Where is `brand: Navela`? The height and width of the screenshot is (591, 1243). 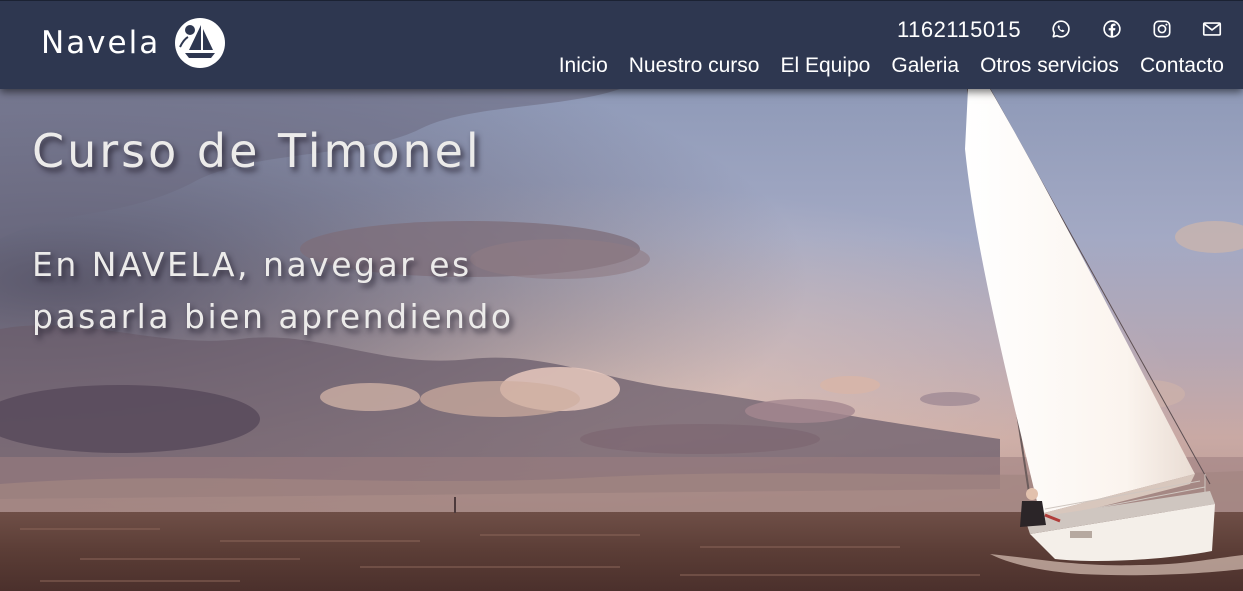 brand: Navela is located at coordinates (133, 43).